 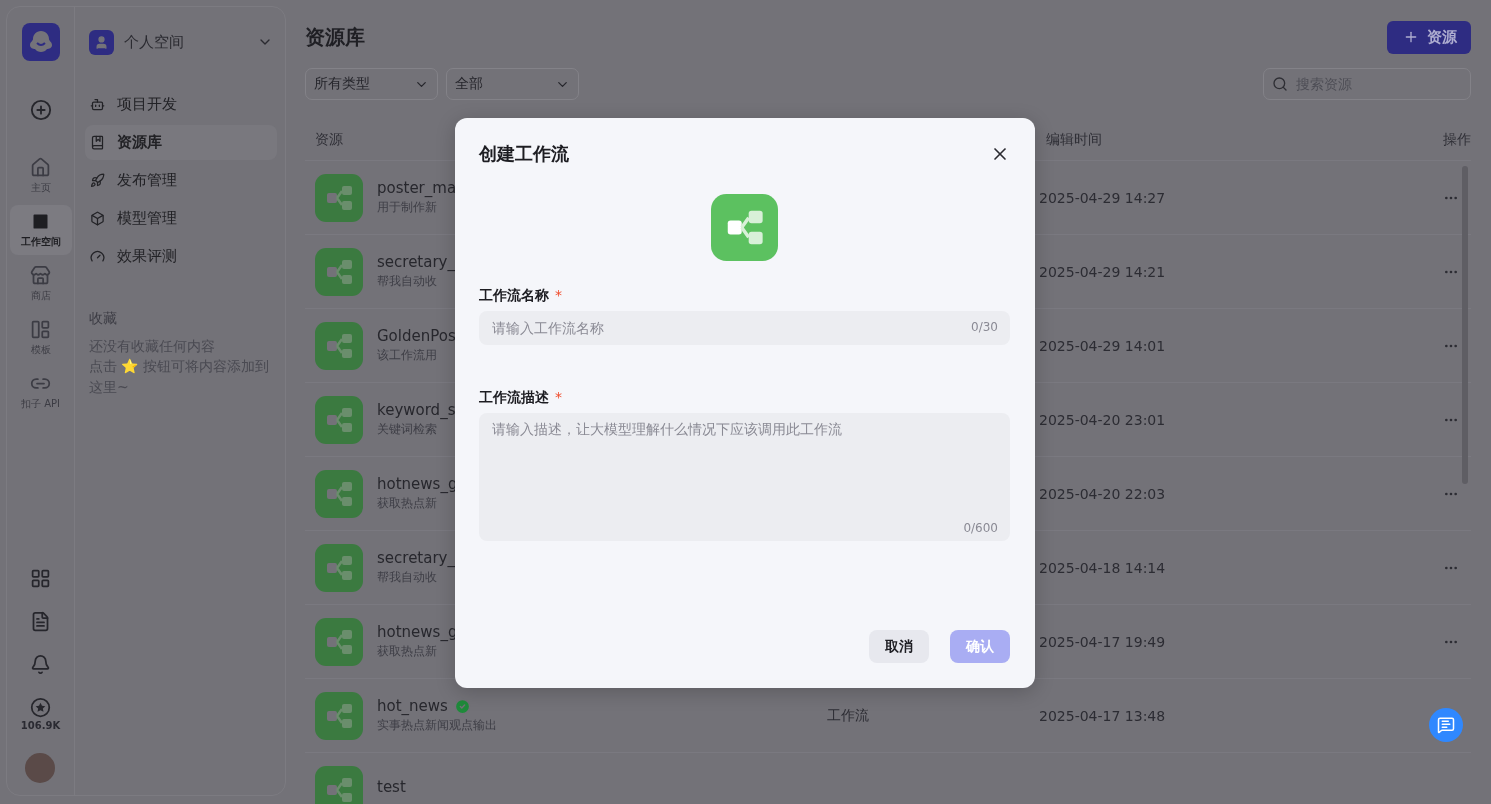 What do you see at coordinates (1103, 419) in the screenshot?
I see `time-cell-text: 2025-04-20 23:01` at bounding box center [1103, 419].